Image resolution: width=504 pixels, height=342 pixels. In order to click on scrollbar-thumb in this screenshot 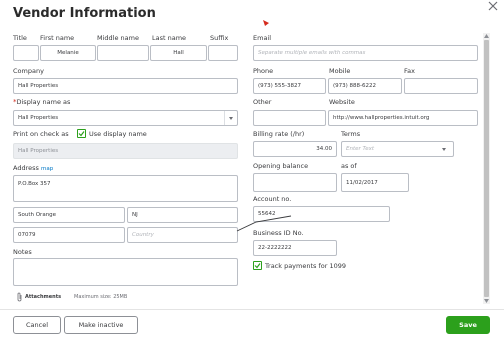, I will do `click(486, 168)`.